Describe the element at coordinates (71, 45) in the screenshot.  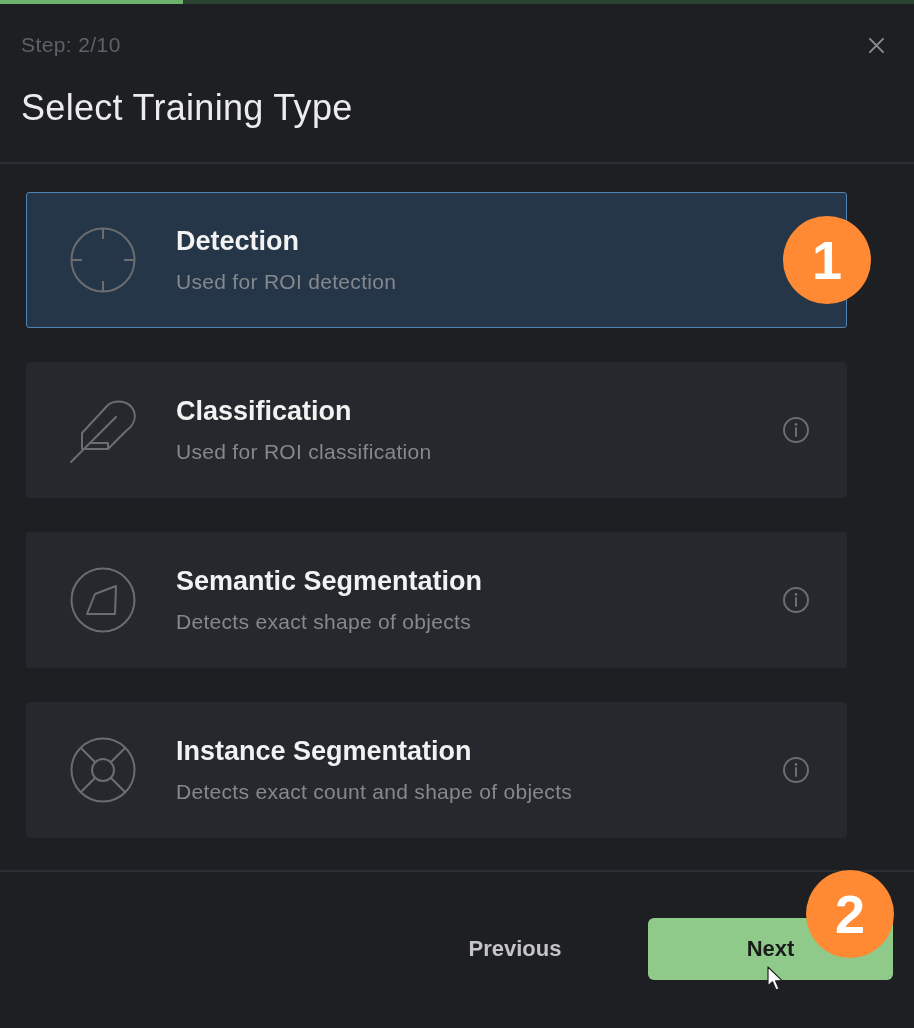
I see `step-counter: Step: 2/10` at that location.